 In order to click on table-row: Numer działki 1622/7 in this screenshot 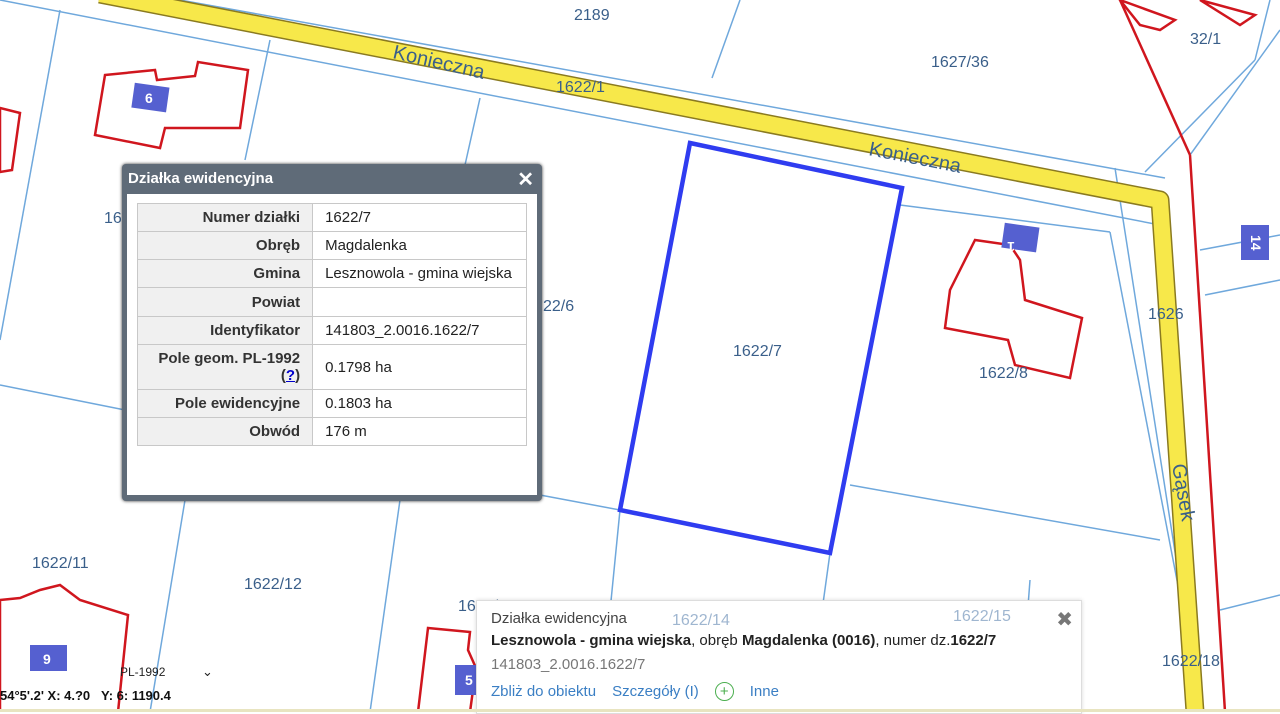, I will do `click(331, 217)`.